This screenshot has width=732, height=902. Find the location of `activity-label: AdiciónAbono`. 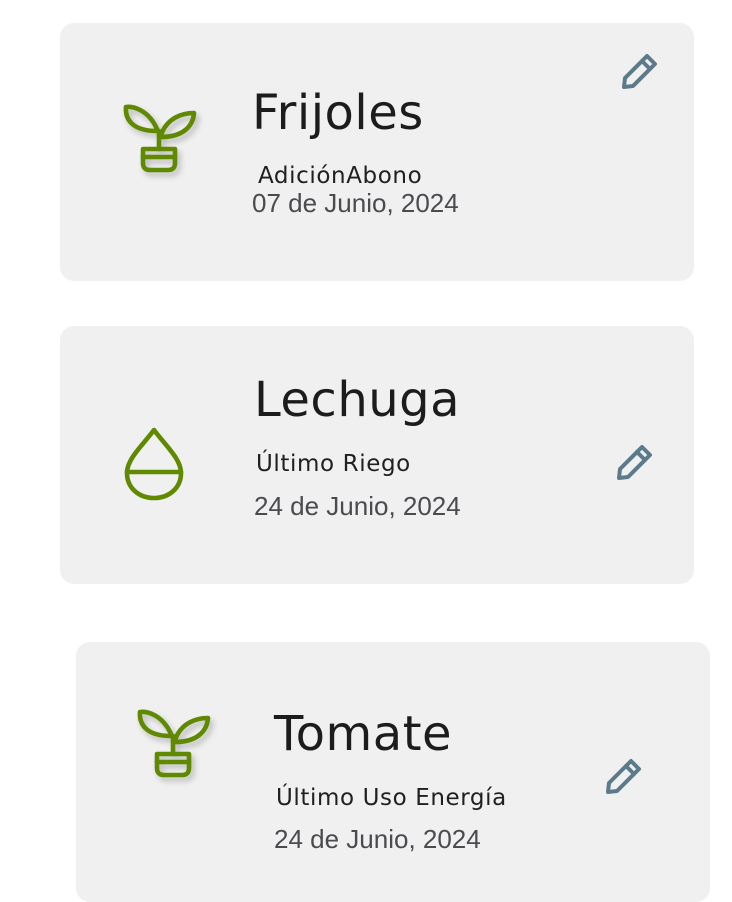

activity-label: AdiciónAbono is located at coordinates (340, 176).